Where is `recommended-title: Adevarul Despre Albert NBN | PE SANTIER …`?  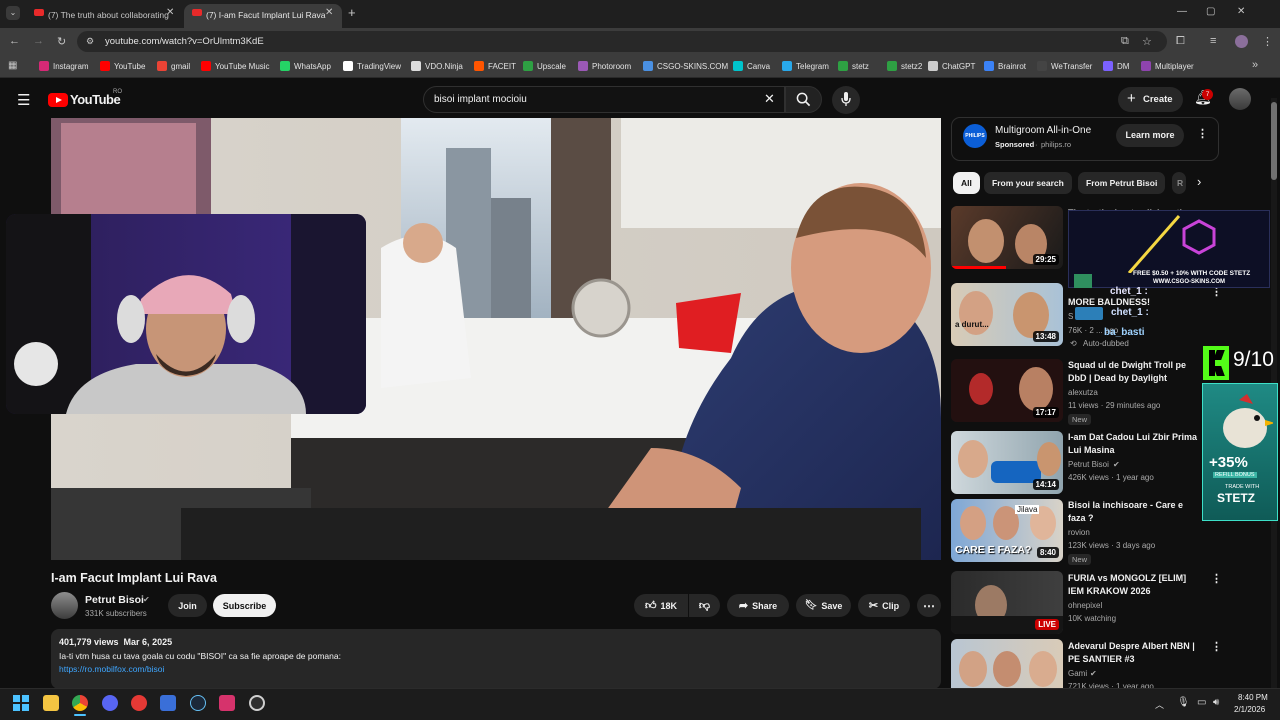 recommended-title: Adevarul Despre Albert NBN | PE SANTIER … is located at coordinates (1135, 652).